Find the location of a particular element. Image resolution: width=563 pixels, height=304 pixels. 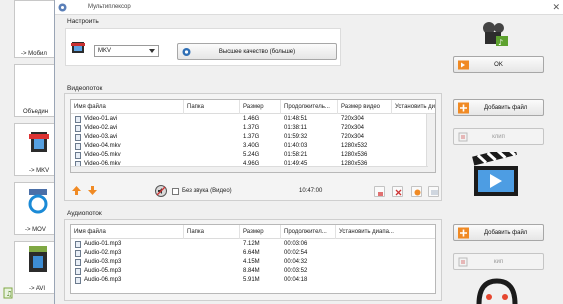

cell-name: Audio-05.mp3 is located at coordinates (103, 271).